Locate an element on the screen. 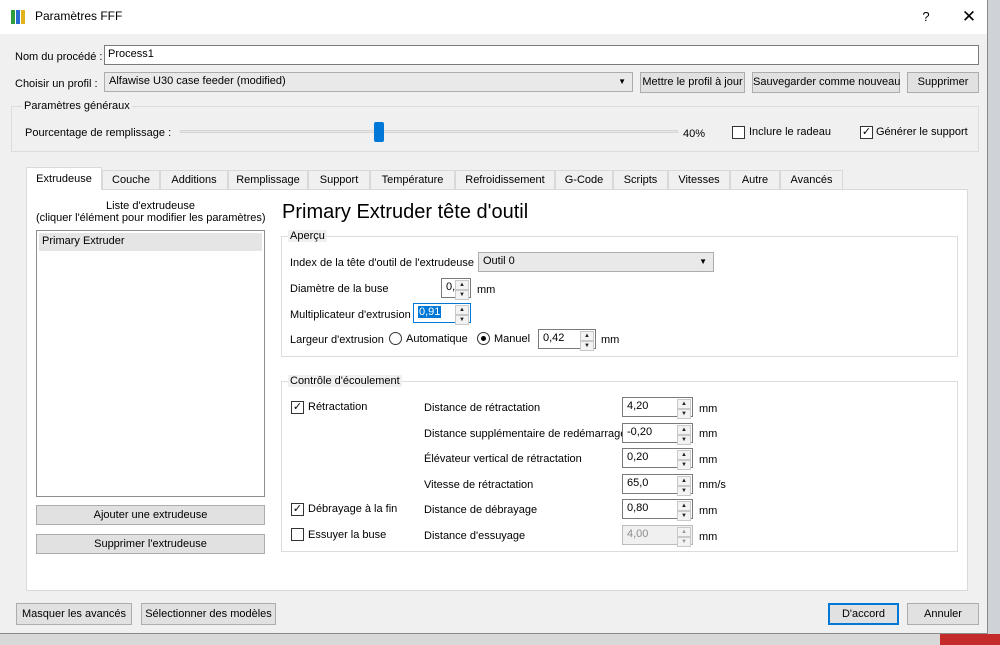 This screenshot has height=645, width=1000. retraction-label: Rétractation is located at coordinates (338, 407).